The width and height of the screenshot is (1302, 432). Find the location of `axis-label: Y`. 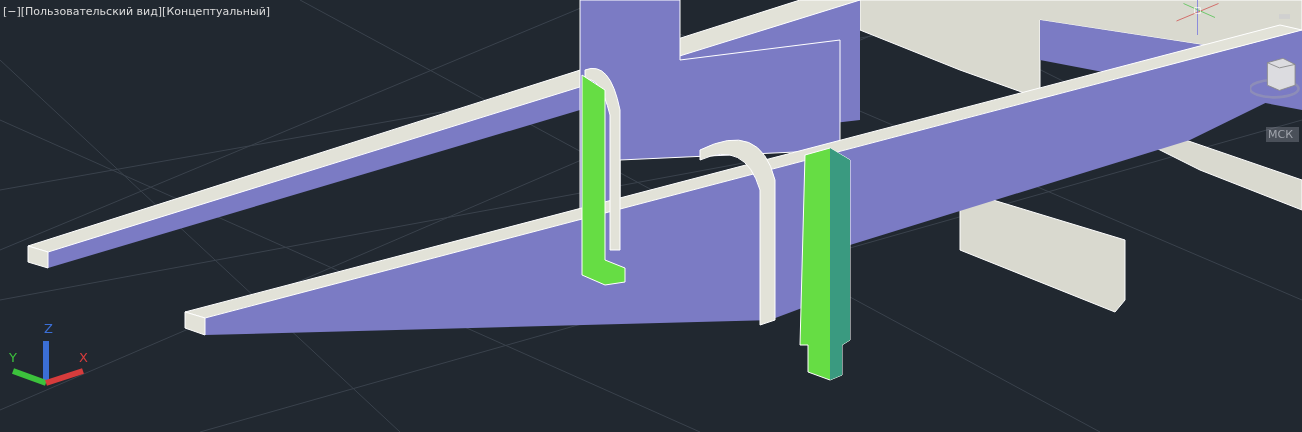

axis-label: Y is located at coordinates (13, 357).